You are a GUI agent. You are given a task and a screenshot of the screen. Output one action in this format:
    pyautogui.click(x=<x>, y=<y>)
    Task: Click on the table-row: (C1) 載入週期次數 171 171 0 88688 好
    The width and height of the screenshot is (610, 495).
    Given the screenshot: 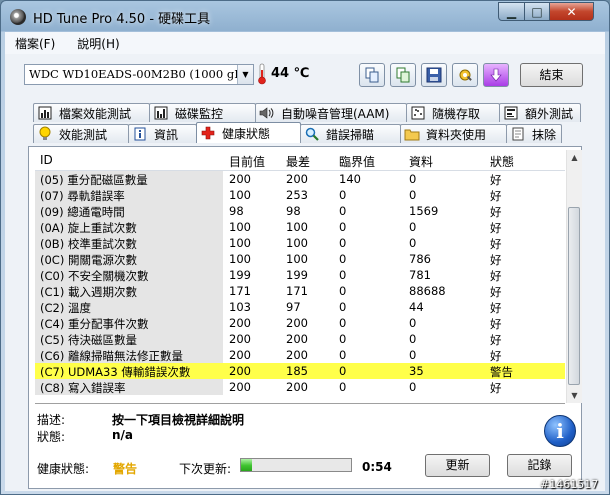 What is the action you would take?
    pyautogui.click(x=300, y=291)
    